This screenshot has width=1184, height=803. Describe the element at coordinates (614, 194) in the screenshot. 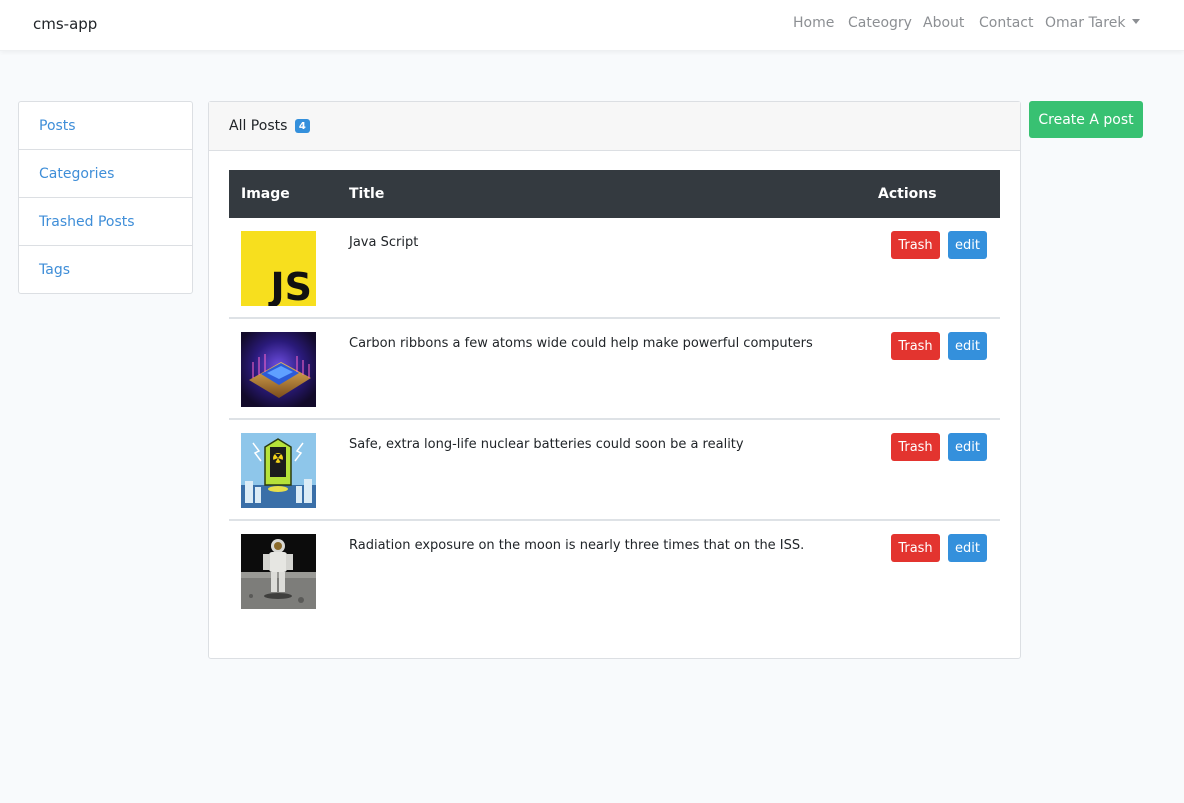

I see `table-header: Image Title Actions` at that location.